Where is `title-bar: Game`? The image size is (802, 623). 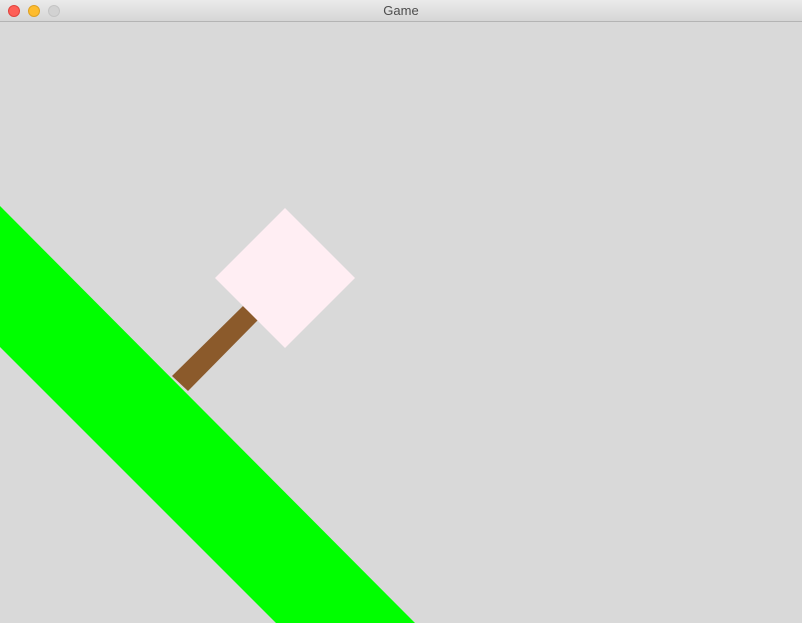
title-bar: Game is located at coordinates (401, 11).